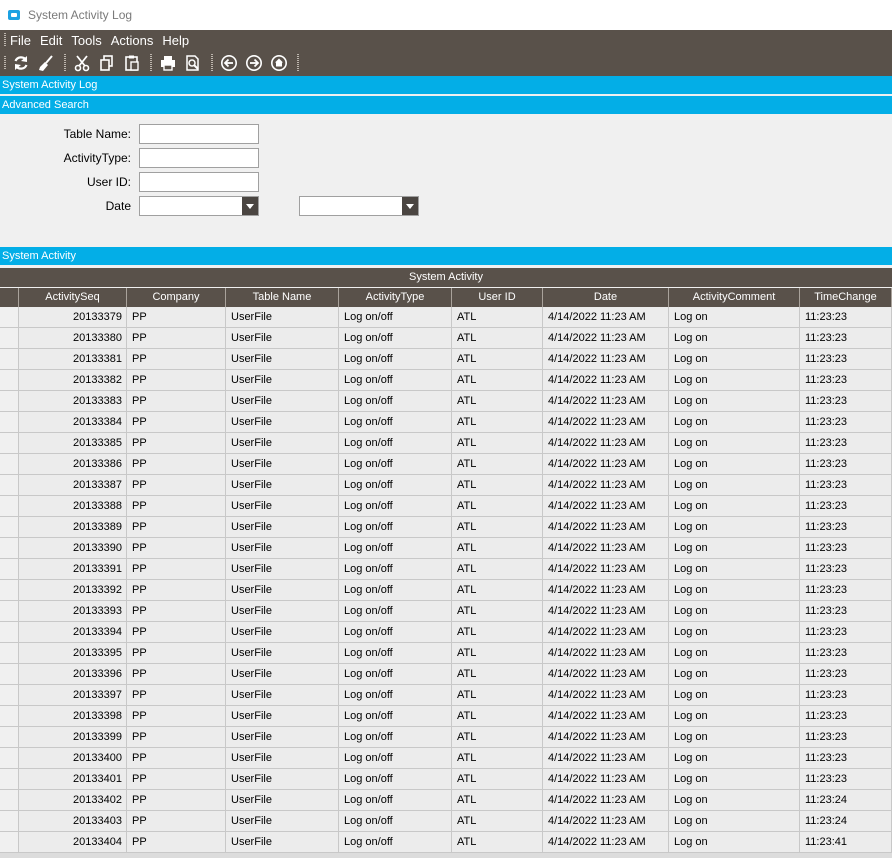  I want to click on toolbar-grip, so click(5, 63).